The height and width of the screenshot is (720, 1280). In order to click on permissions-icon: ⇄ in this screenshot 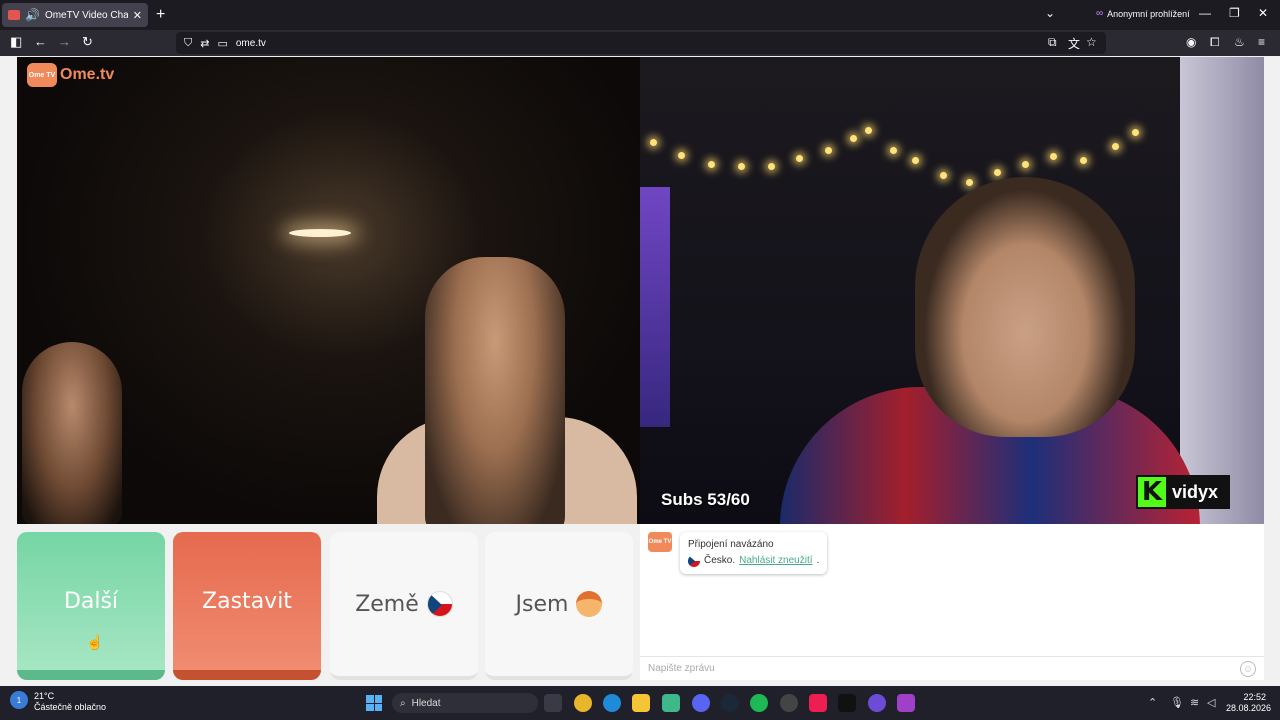, I will do `click(204, 43)`.